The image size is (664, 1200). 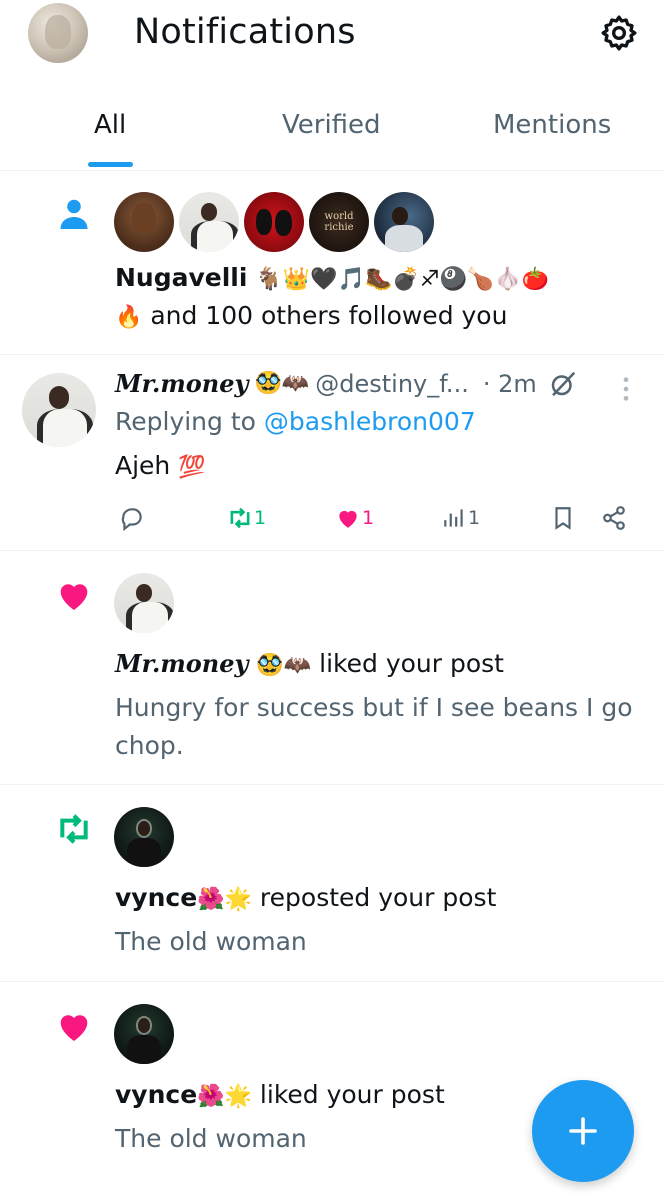 I want to click on author-name: Mr.money, so click(x=181, y=383).